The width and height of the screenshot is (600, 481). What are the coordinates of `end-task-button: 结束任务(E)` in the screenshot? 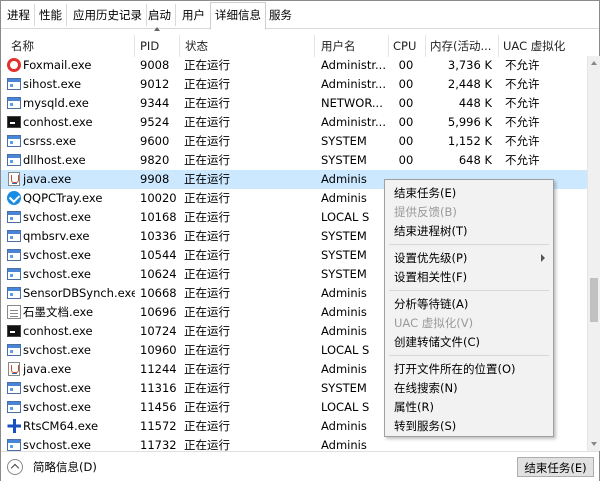 It's located at (555, 467).